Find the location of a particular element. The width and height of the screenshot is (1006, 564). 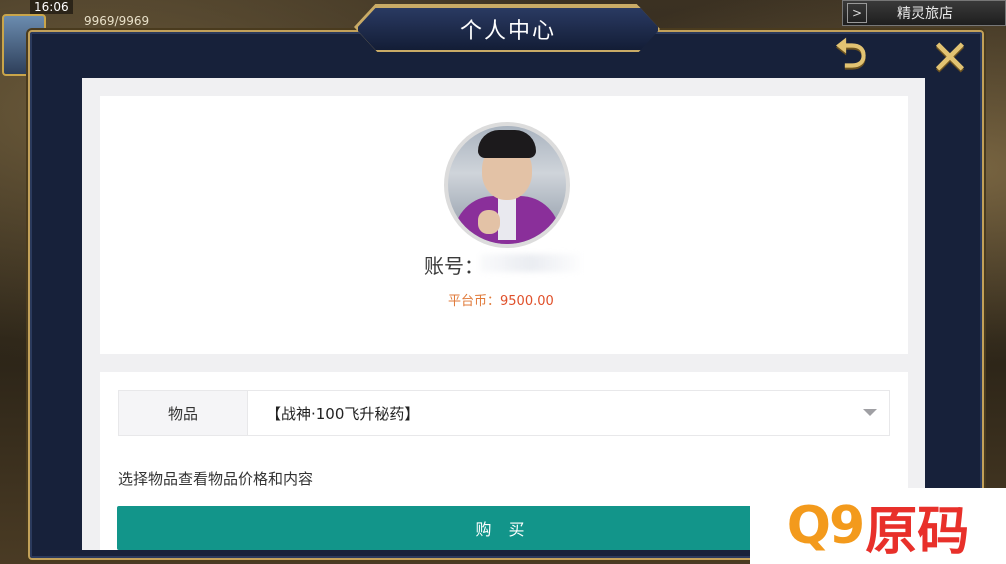

platform-coin-balance: 平台币：9500.00 is located at coordinates (501, 299).